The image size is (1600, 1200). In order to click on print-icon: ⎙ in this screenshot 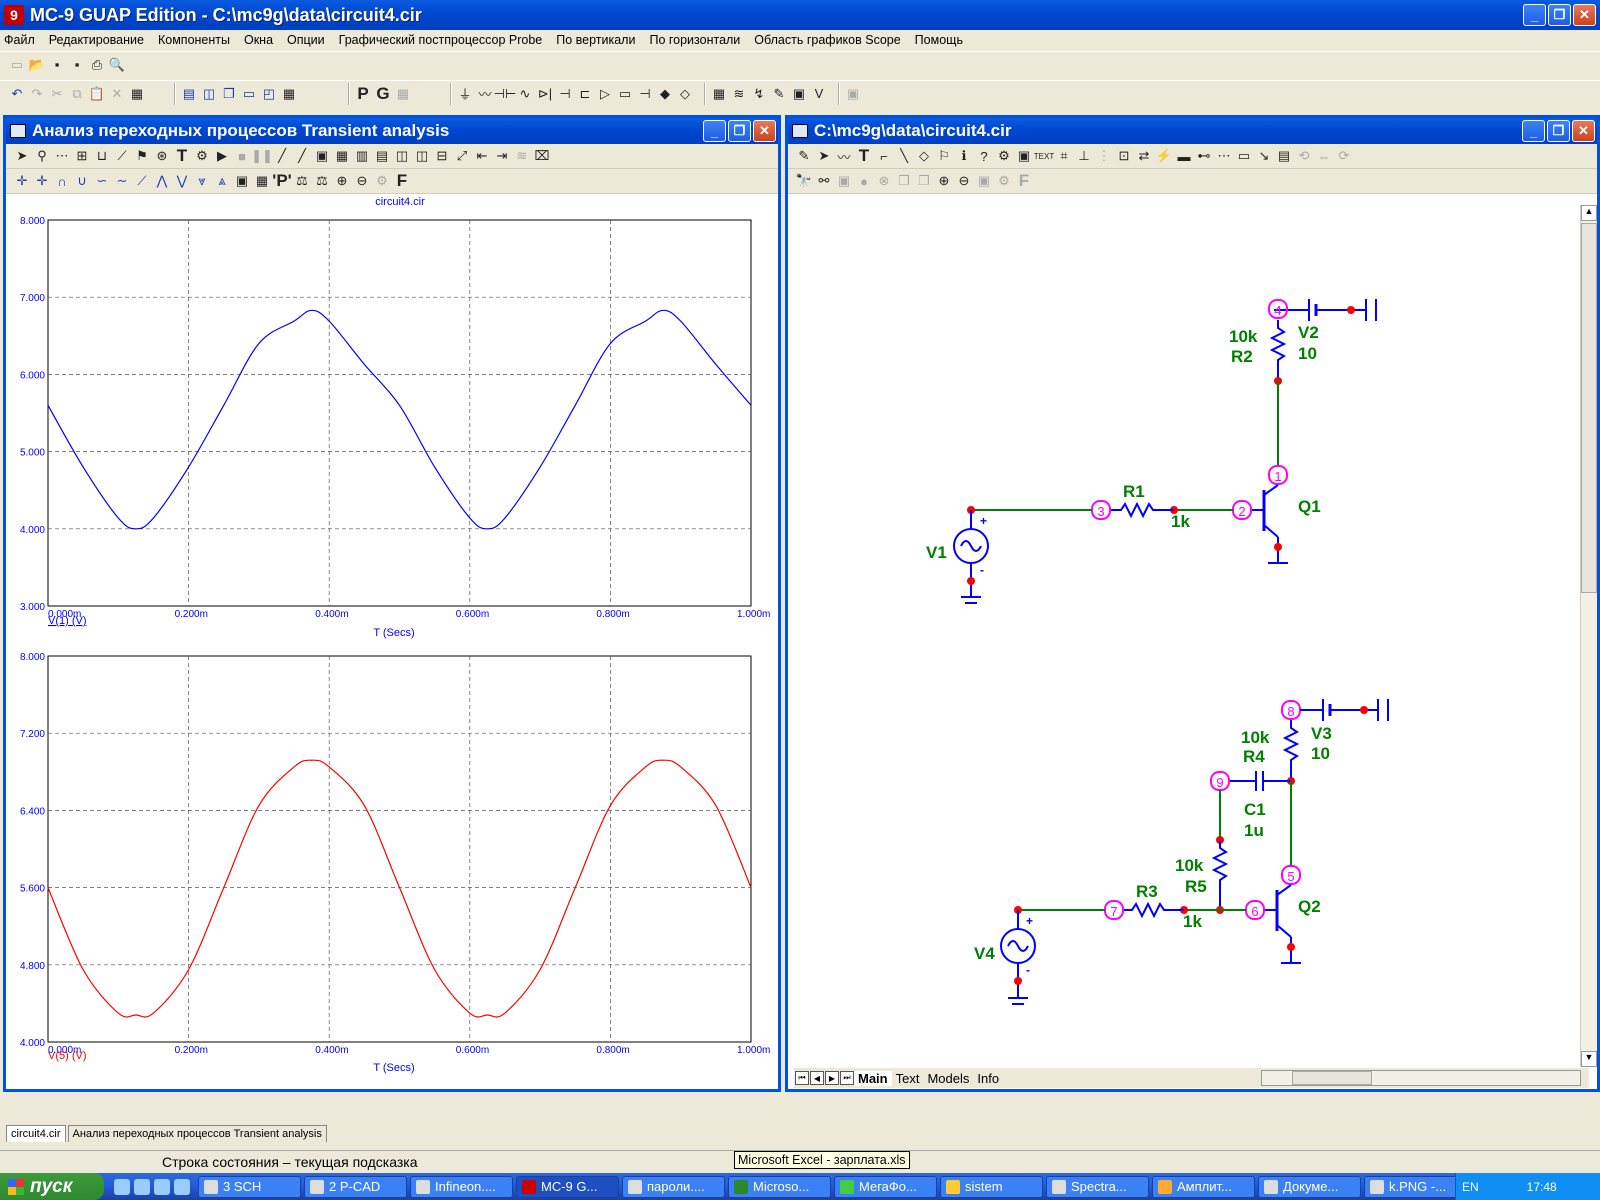, I will do `click(97, 65)`.